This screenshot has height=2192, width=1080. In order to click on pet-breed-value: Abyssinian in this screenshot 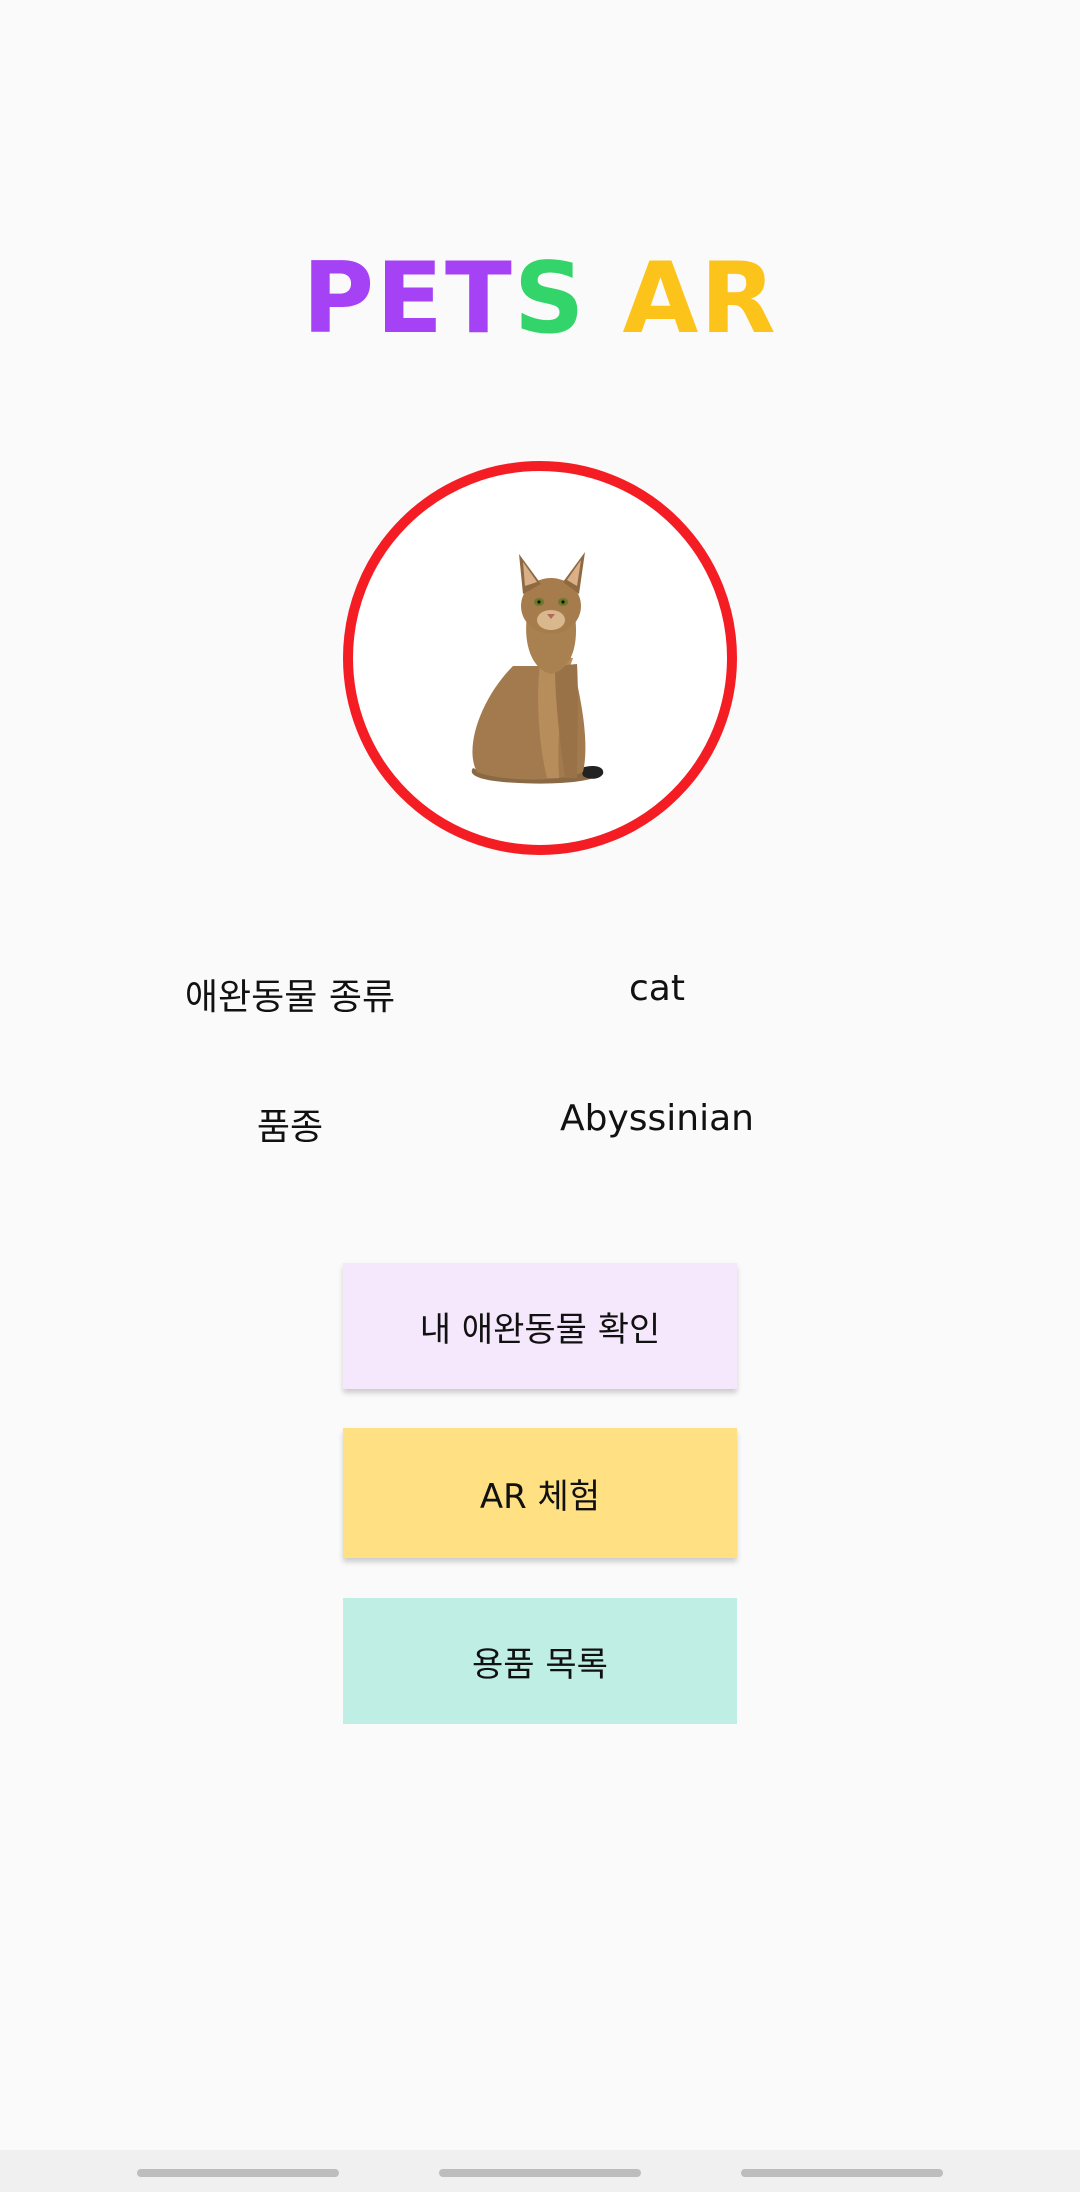, I will do `click(657, 1118)`.